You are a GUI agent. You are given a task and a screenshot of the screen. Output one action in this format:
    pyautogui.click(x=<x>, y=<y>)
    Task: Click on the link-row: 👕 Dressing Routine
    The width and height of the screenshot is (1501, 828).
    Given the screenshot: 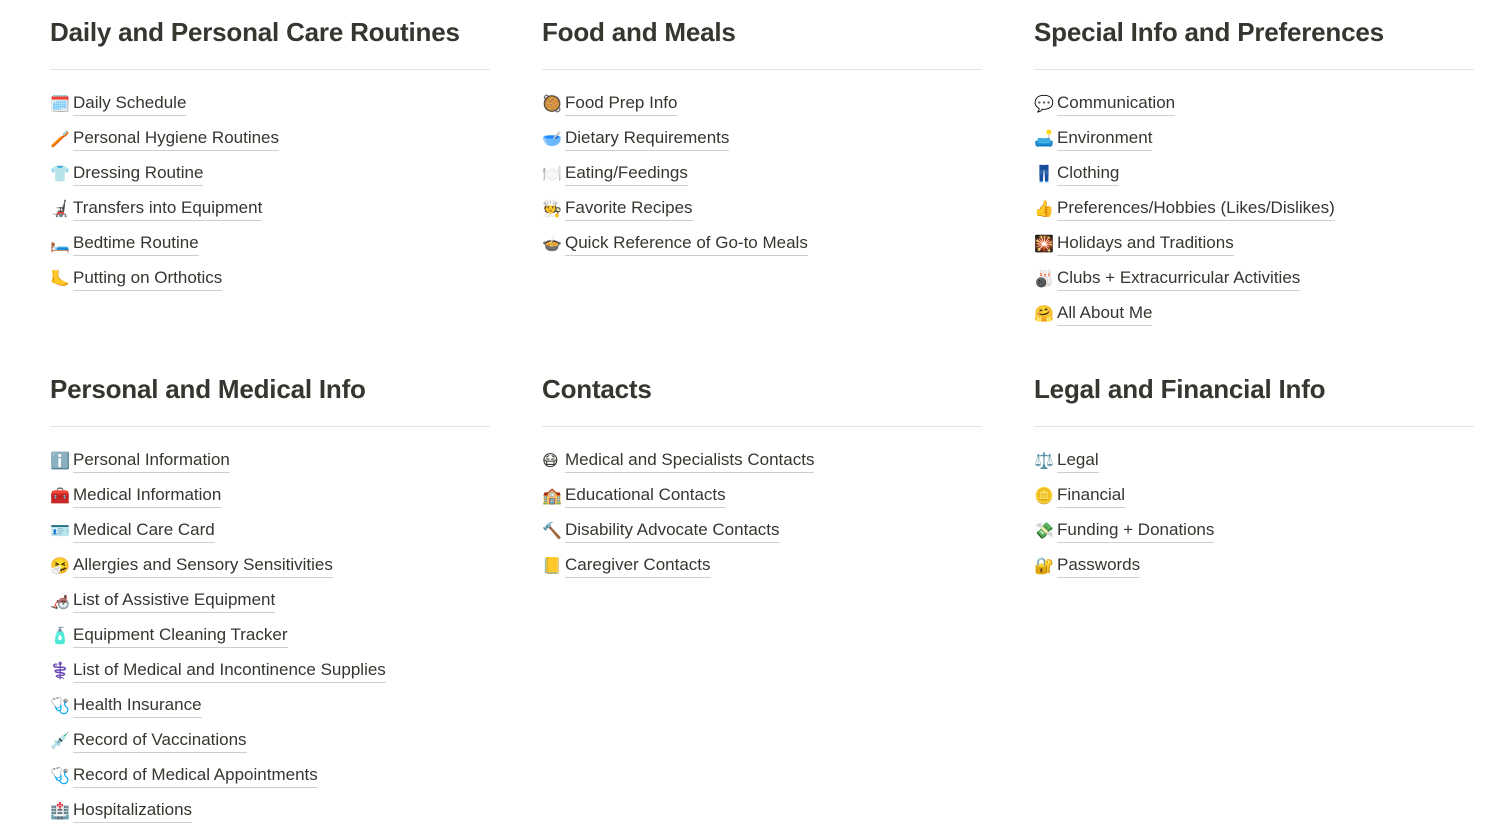 What is the action you would take?
    pyautogui.click(x=270, y=173)
    